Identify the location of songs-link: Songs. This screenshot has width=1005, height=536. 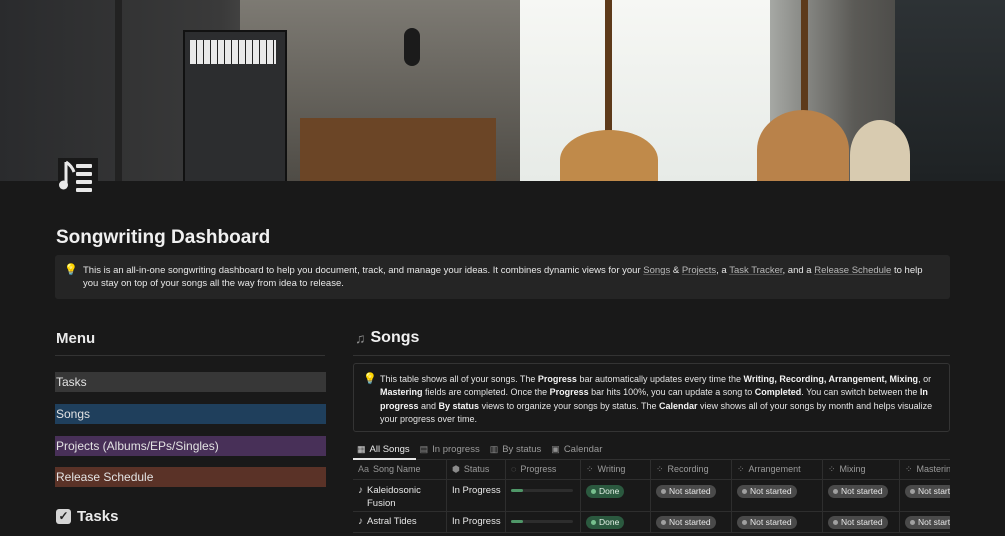
(656, 270).